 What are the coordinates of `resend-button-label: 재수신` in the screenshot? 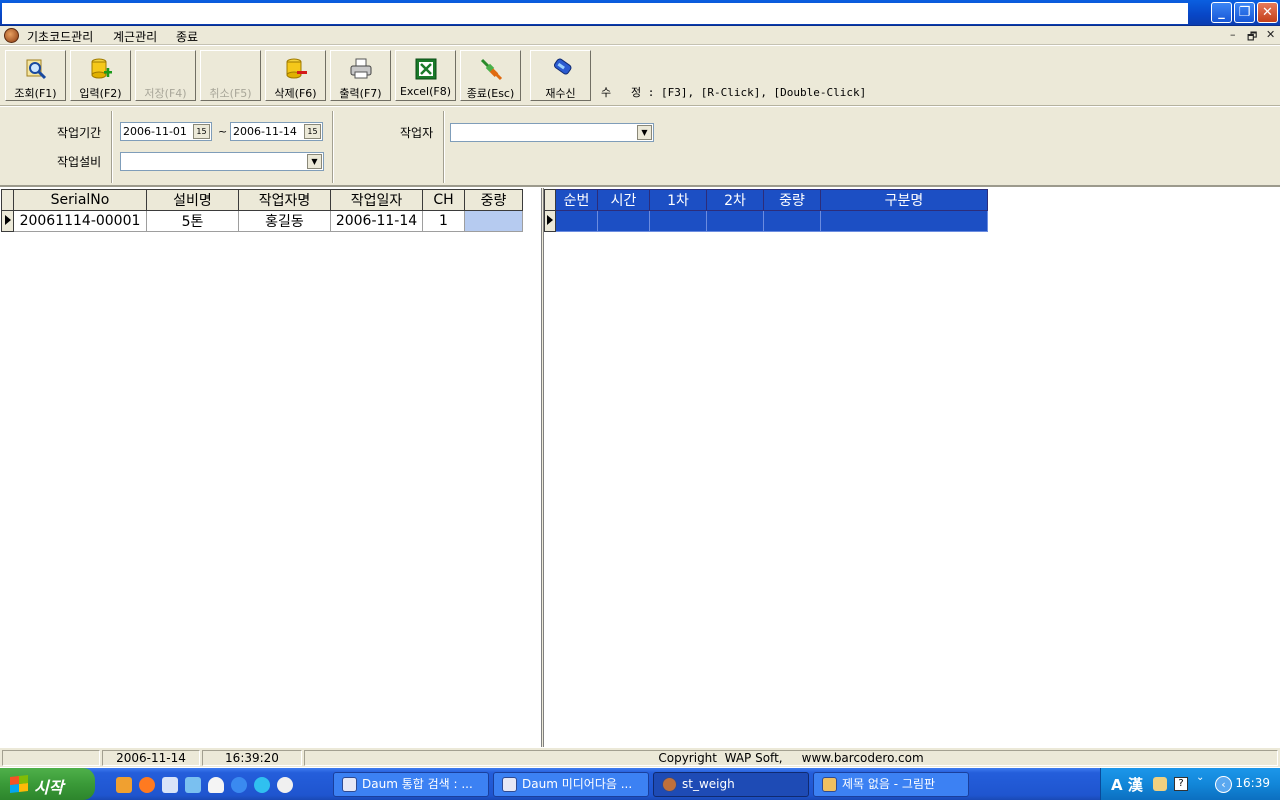 It's located at (560, 93).